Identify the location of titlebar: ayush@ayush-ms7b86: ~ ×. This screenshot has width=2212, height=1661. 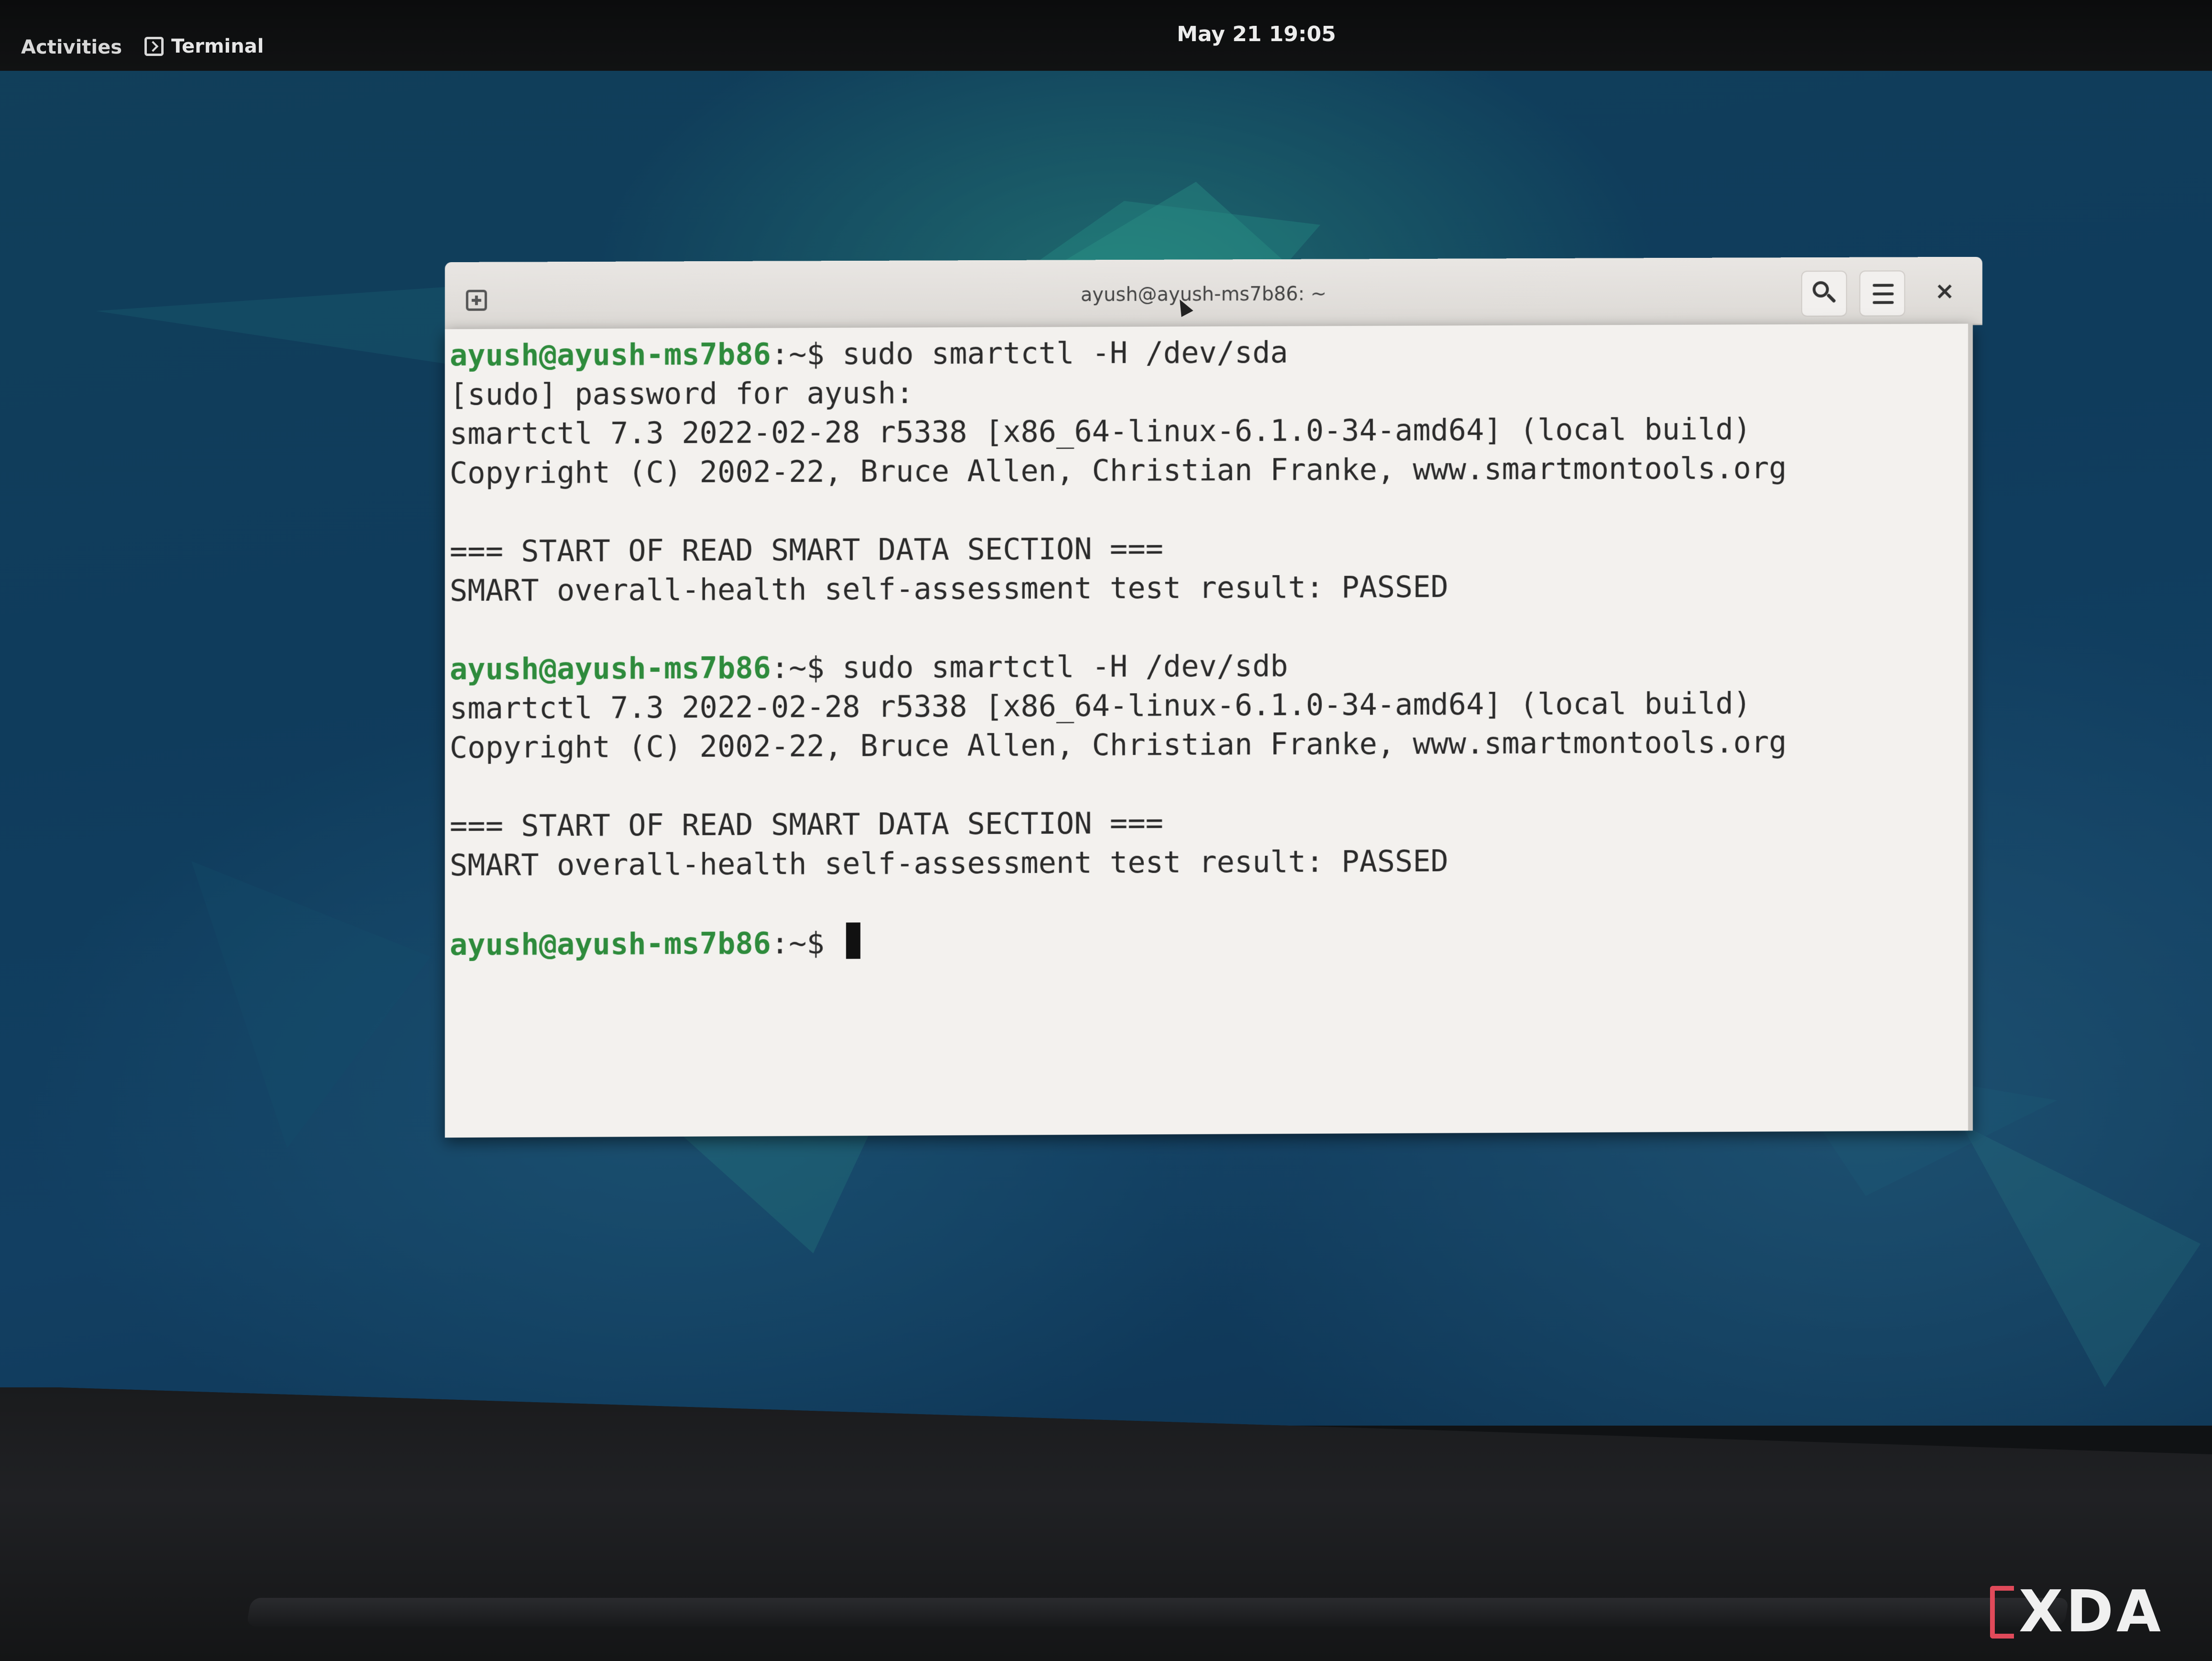
(1213, 294).